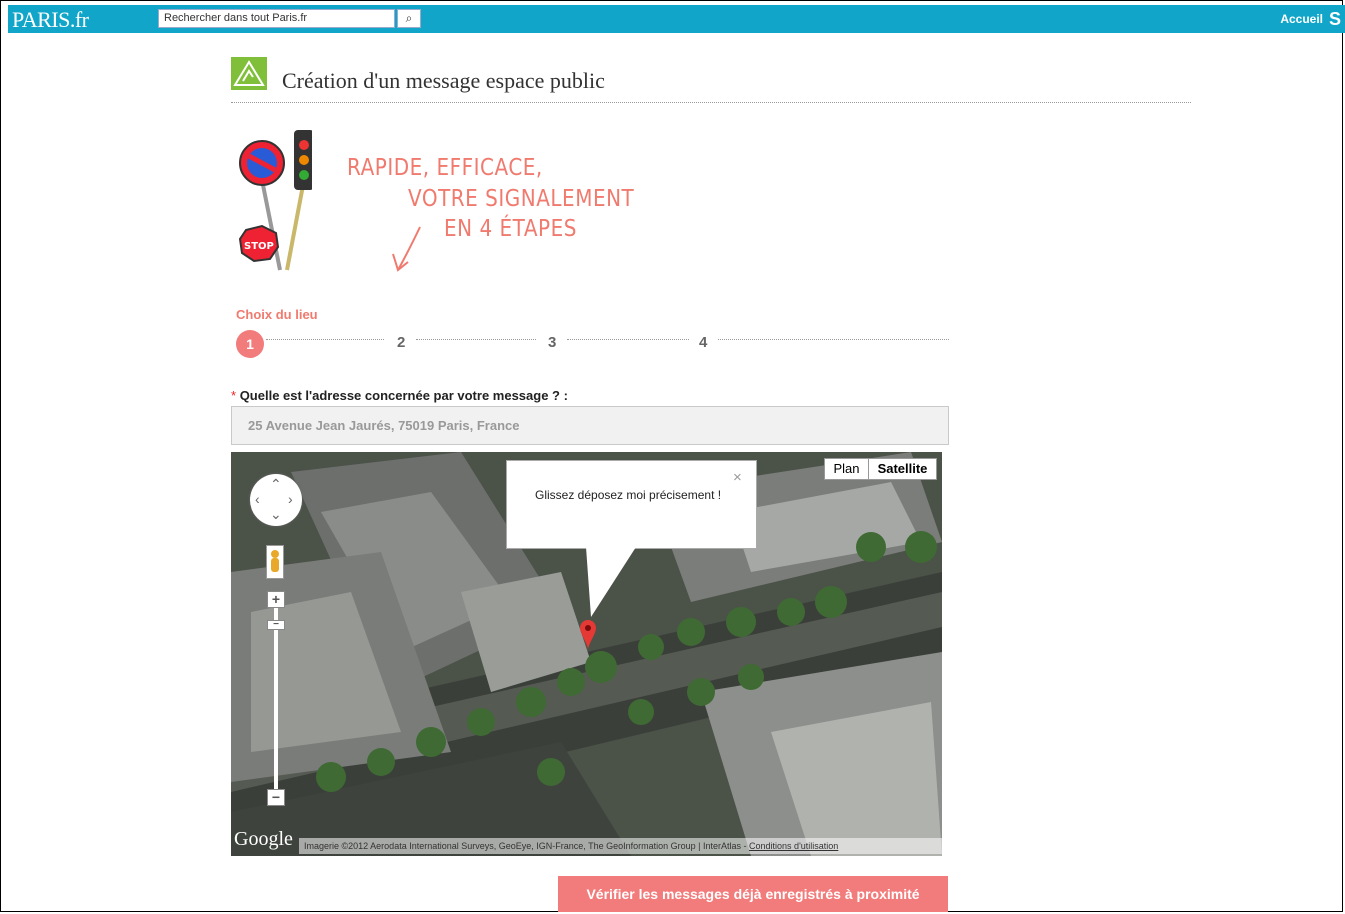 This screenshot has width=1345, height=914. Describe the element at coordinates (257, 499) in the screenshot. I see `pan-left-icon: ‹` at that location.